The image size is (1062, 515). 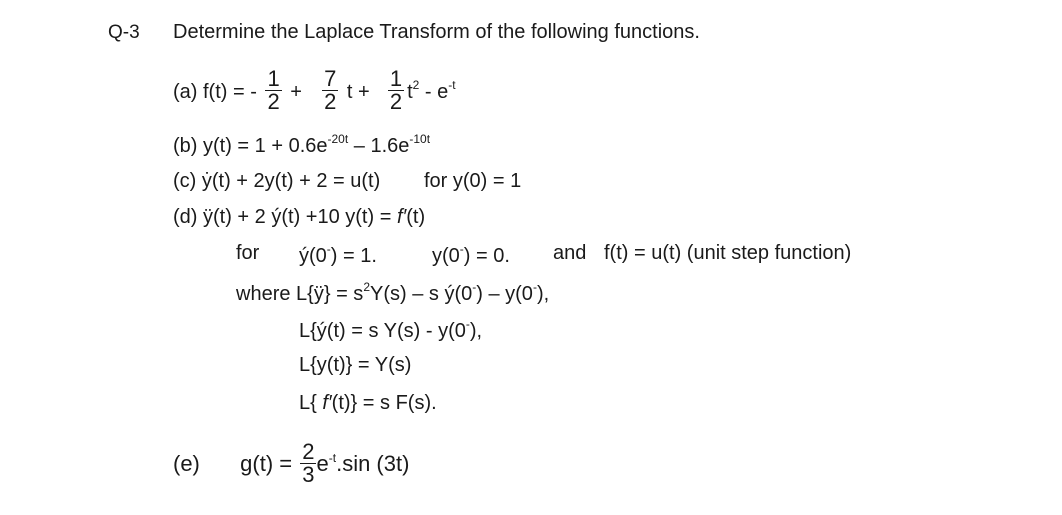 I want to click on part-d-equation: (d) ÿ(t) + 2 ý(t) +10 y(t) = f′(t), so click(x=299, y=217).